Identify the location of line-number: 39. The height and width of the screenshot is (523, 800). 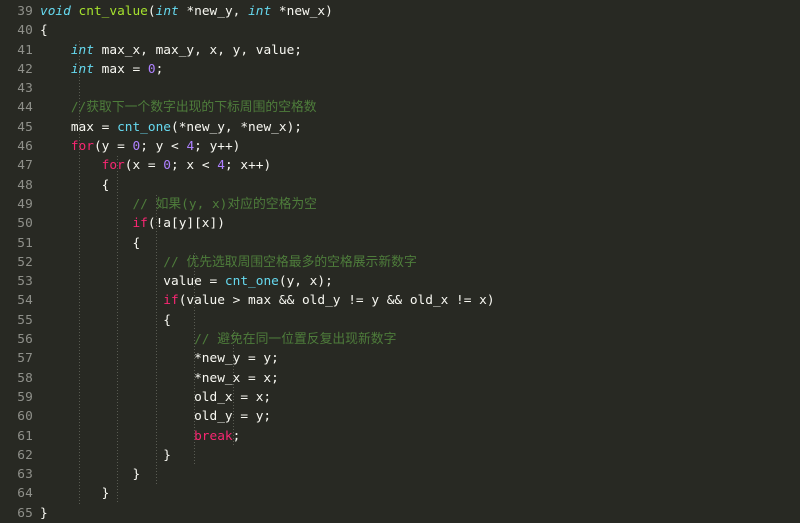
(25, 11).